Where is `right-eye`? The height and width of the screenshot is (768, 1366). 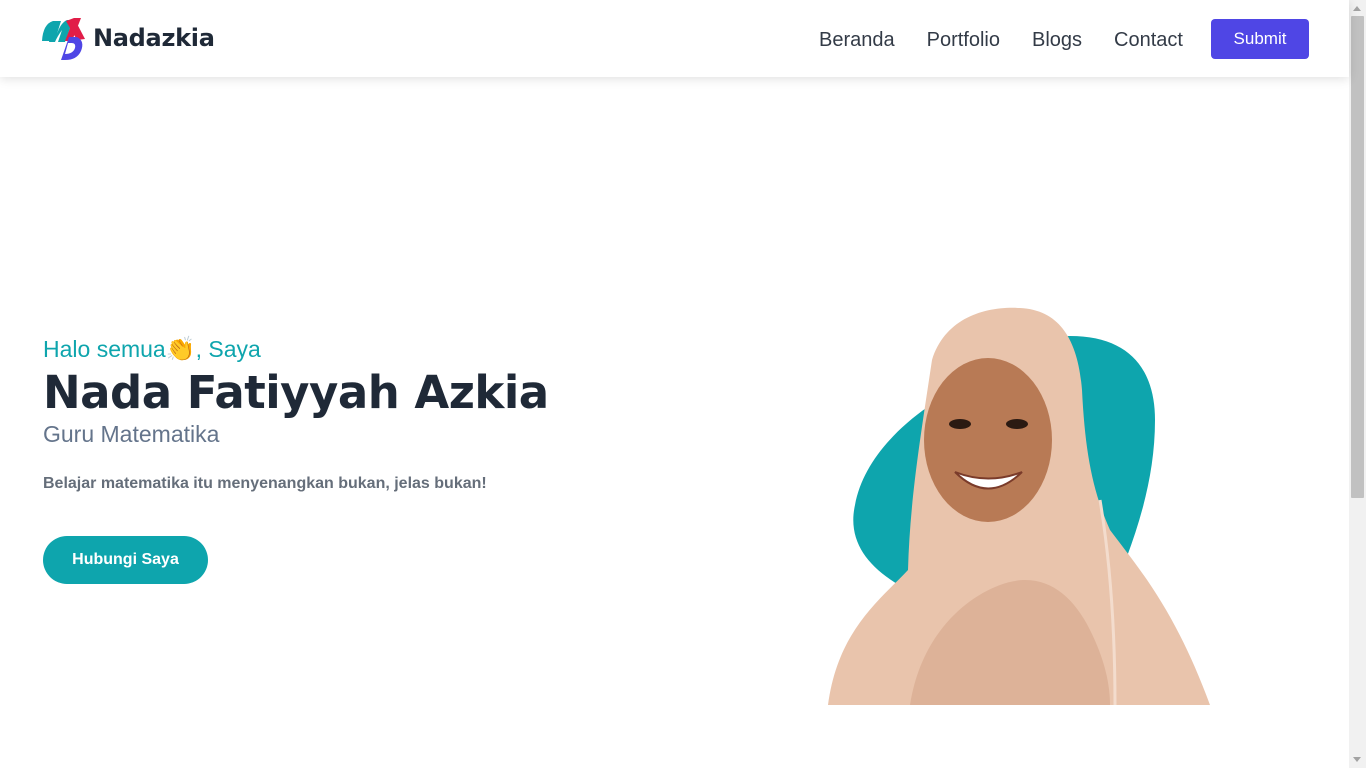 right-eye is located at coordinates (1017, 424).